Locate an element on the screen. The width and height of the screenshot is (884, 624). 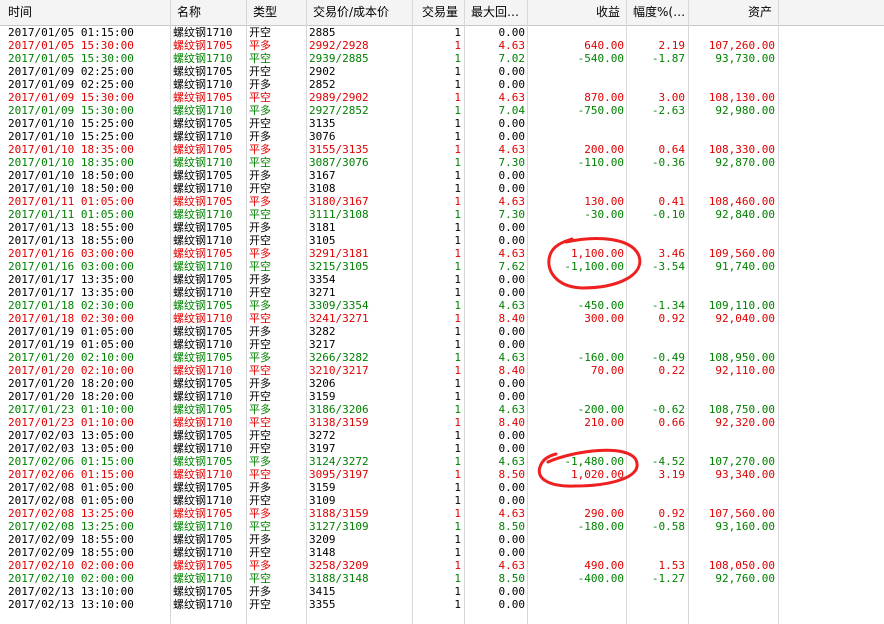
table-row: 2017/02/13 13:10:00 螺纹钢1710 开空 3355 1 0.00 is located at coordinates (442, 604).